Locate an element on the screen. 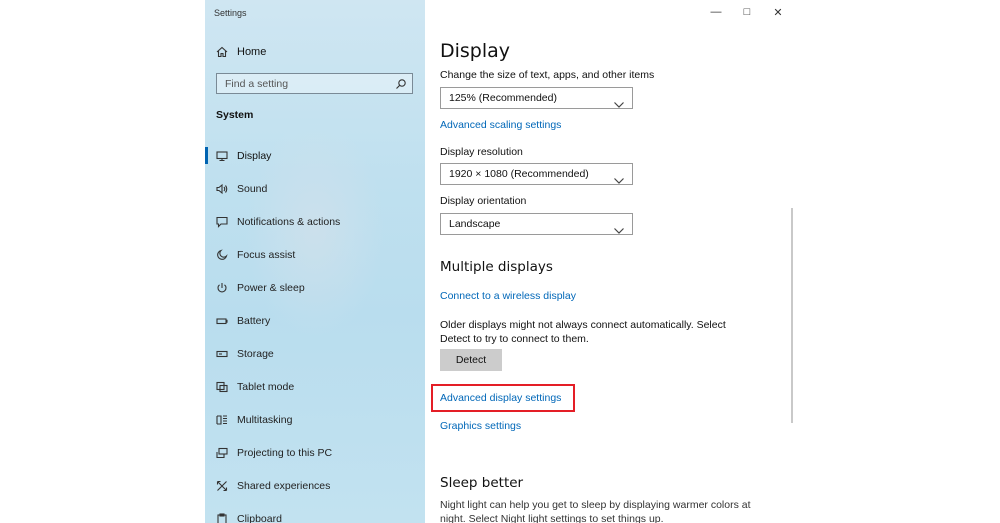  multiple-displays-heading: Multiple displays is located at coordinates (496, 267).